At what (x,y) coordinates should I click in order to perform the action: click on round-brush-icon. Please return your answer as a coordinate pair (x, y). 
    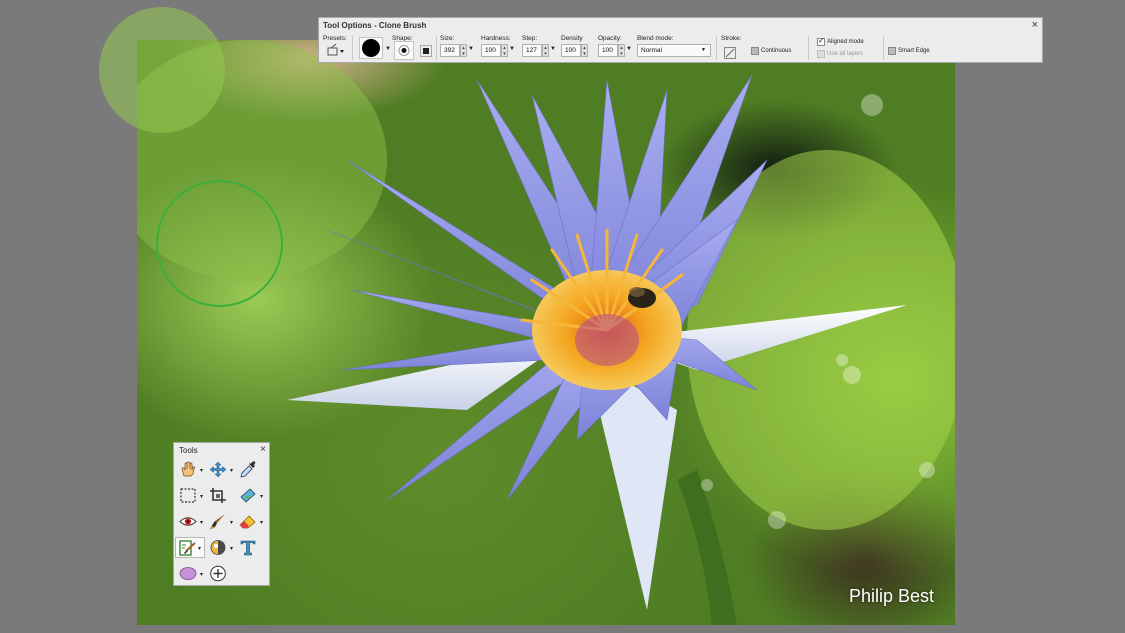
    Looking at the image, I should click on (371, 48).